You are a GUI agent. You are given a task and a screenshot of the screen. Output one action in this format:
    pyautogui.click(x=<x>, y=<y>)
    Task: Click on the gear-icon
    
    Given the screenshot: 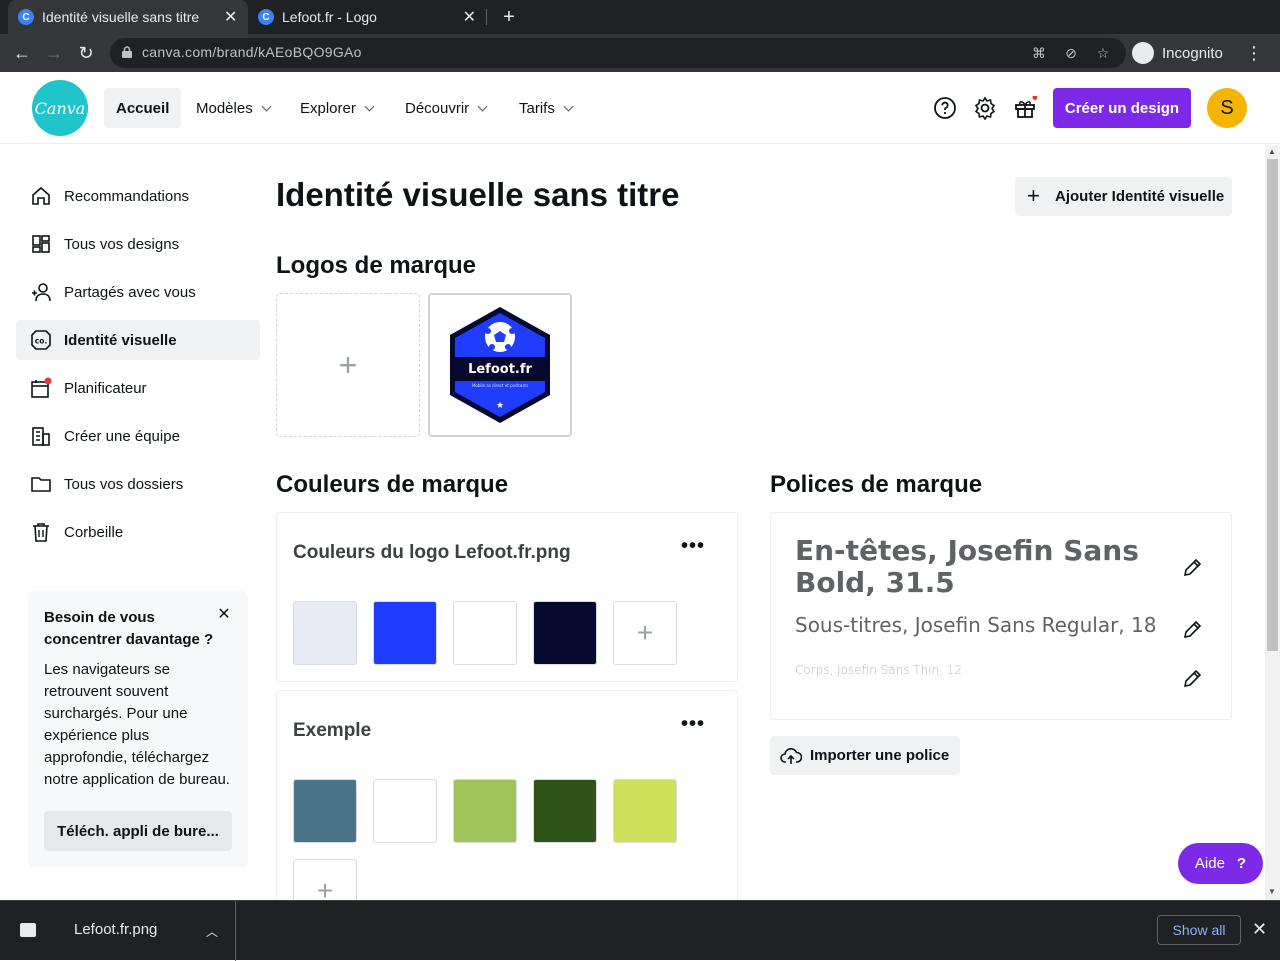 What is the action you would take?
    pyautogui.click(x=985, y=108)
    